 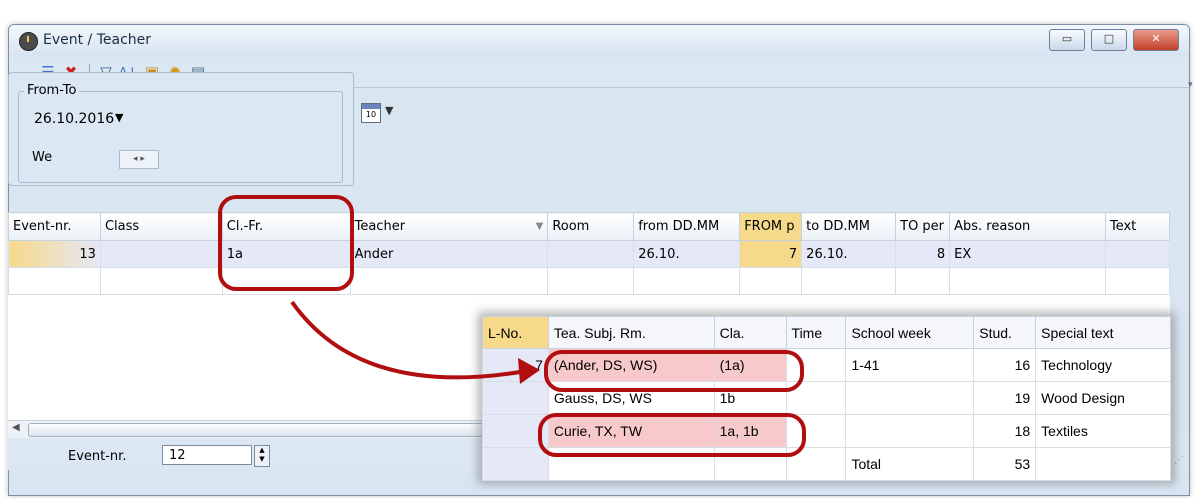 I want to click on calendar-button: 10 ▼, so click(x=383, y=115).